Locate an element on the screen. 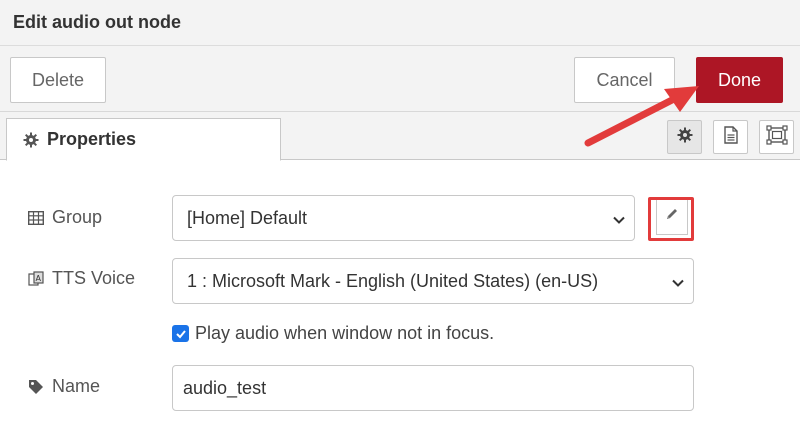 The height and width of the screenshot is (442, 800). cancel-button: Cancel is located at coordinates (624, 80).